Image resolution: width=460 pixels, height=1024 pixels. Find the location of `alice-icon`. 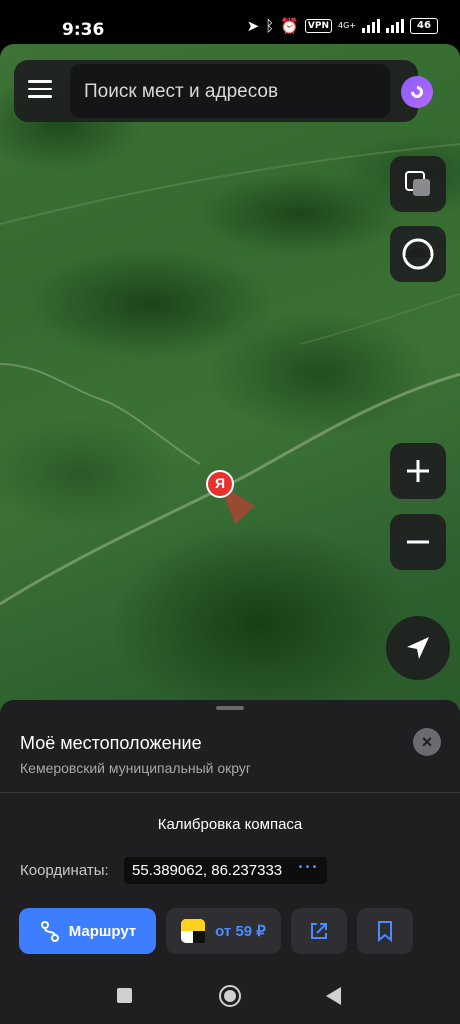

alice-icon is located at coordinates (417, 92).